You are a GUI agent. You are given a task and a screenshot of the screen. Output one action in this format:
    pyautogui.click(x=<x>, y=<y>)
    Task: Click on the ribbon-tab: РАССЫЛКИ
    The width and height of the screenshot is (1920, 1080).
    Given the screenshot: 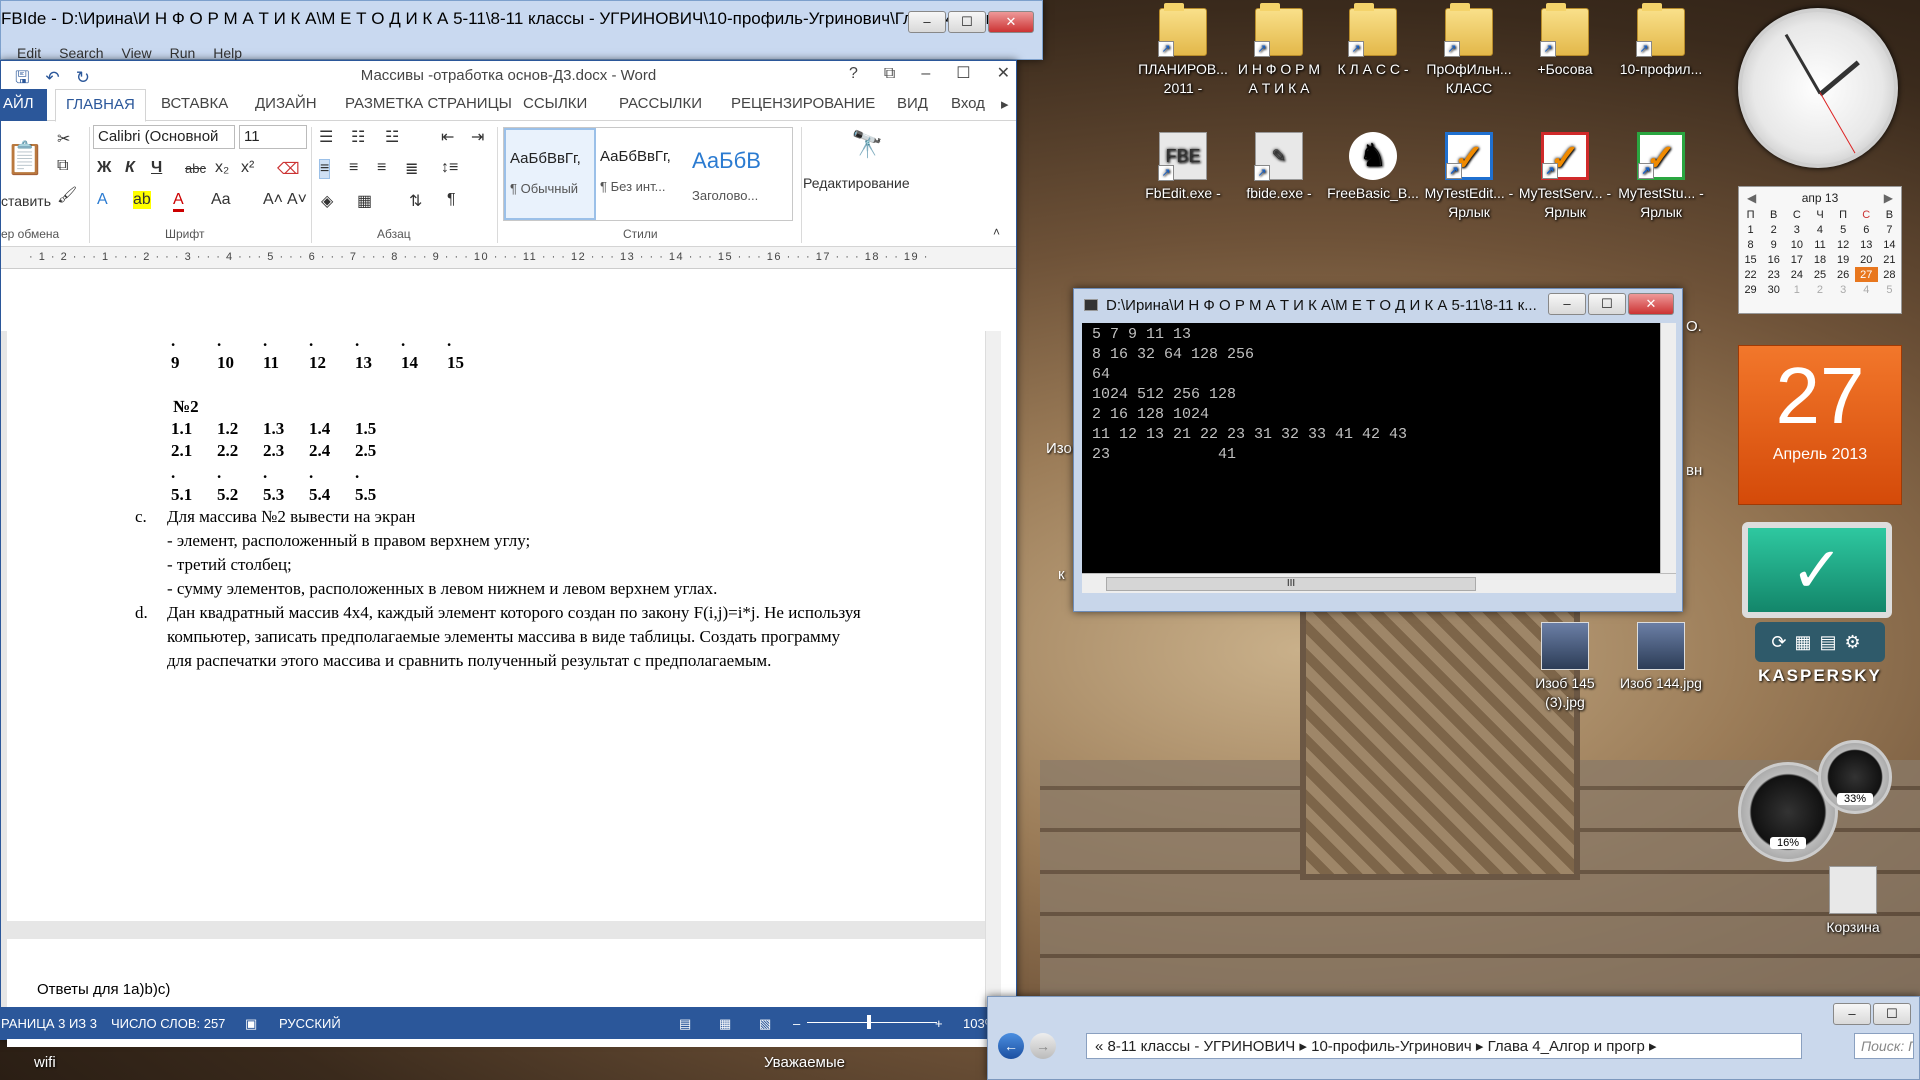 What is the action you would take?
    pyautogui.click(x=660, y=103)
    